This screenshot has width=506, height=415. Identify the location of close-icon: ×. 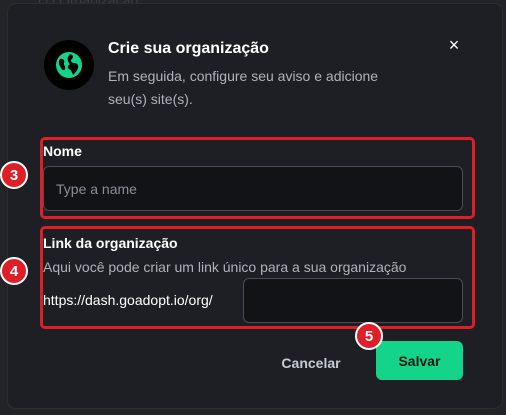
(454, 45).